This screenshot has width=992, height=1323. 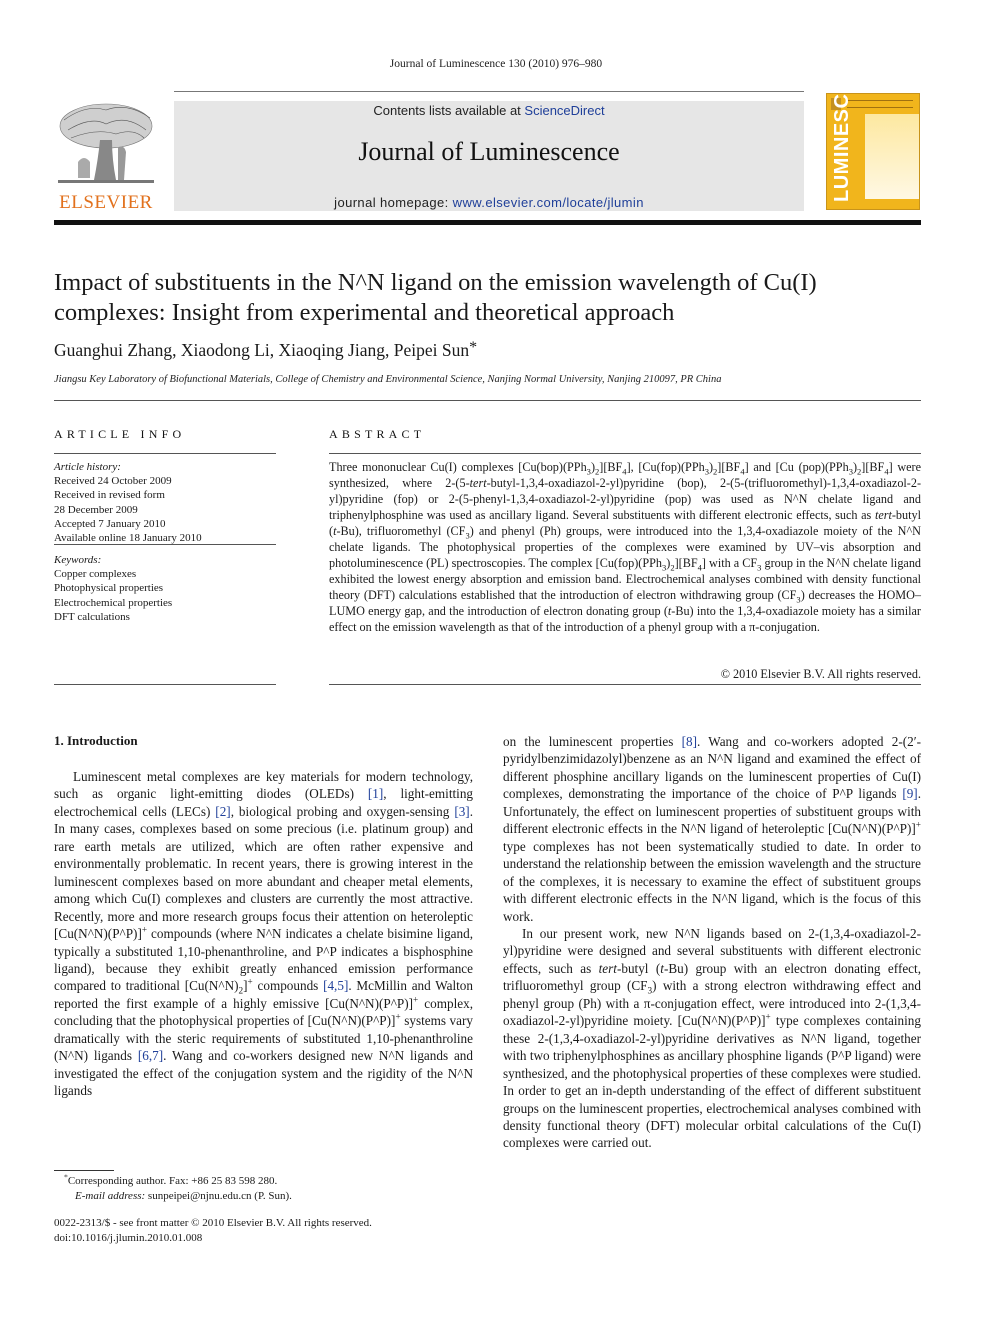 I want to click on citation-9: [9], so click(x=909, y=793).